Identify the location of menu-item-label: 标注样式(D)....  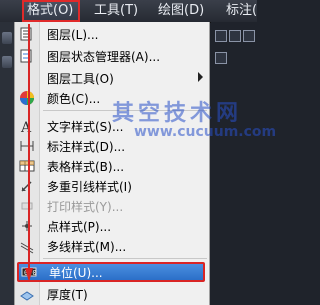
(86, 147).